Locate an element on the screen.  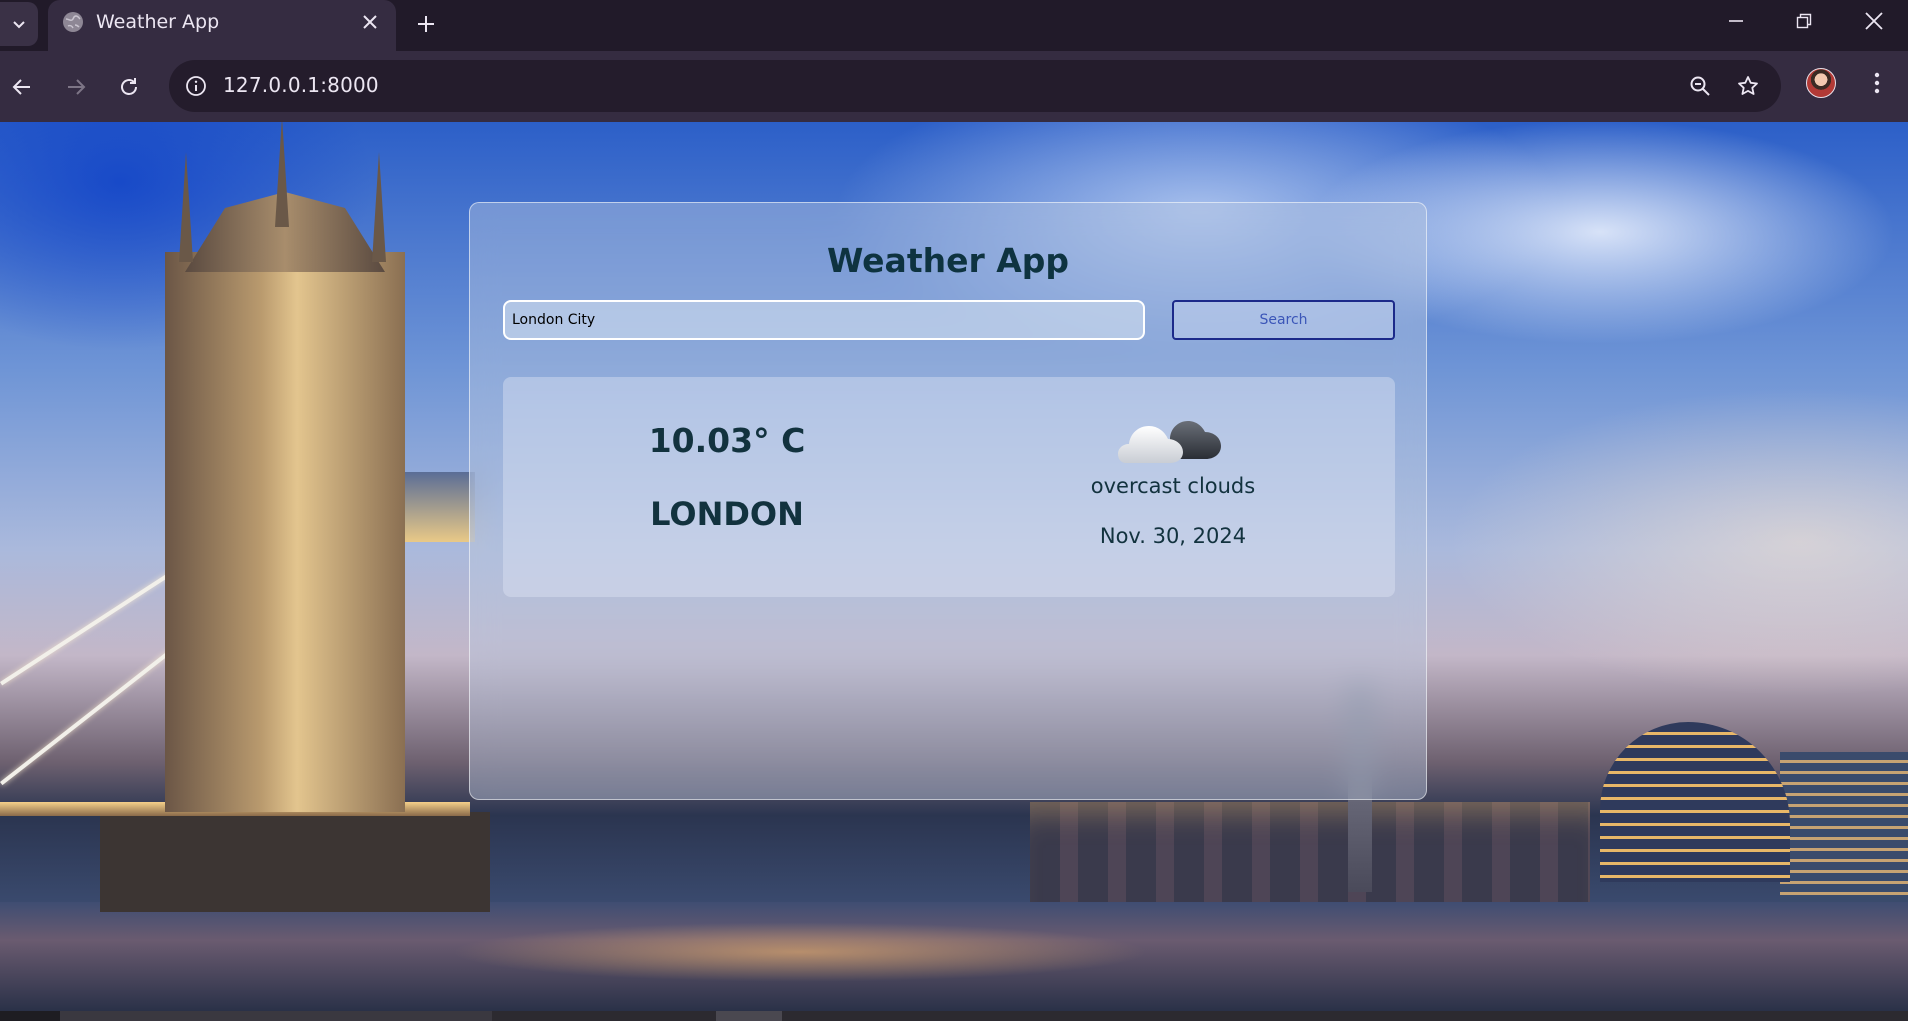
office-building is located at coordinates (1844, 827).